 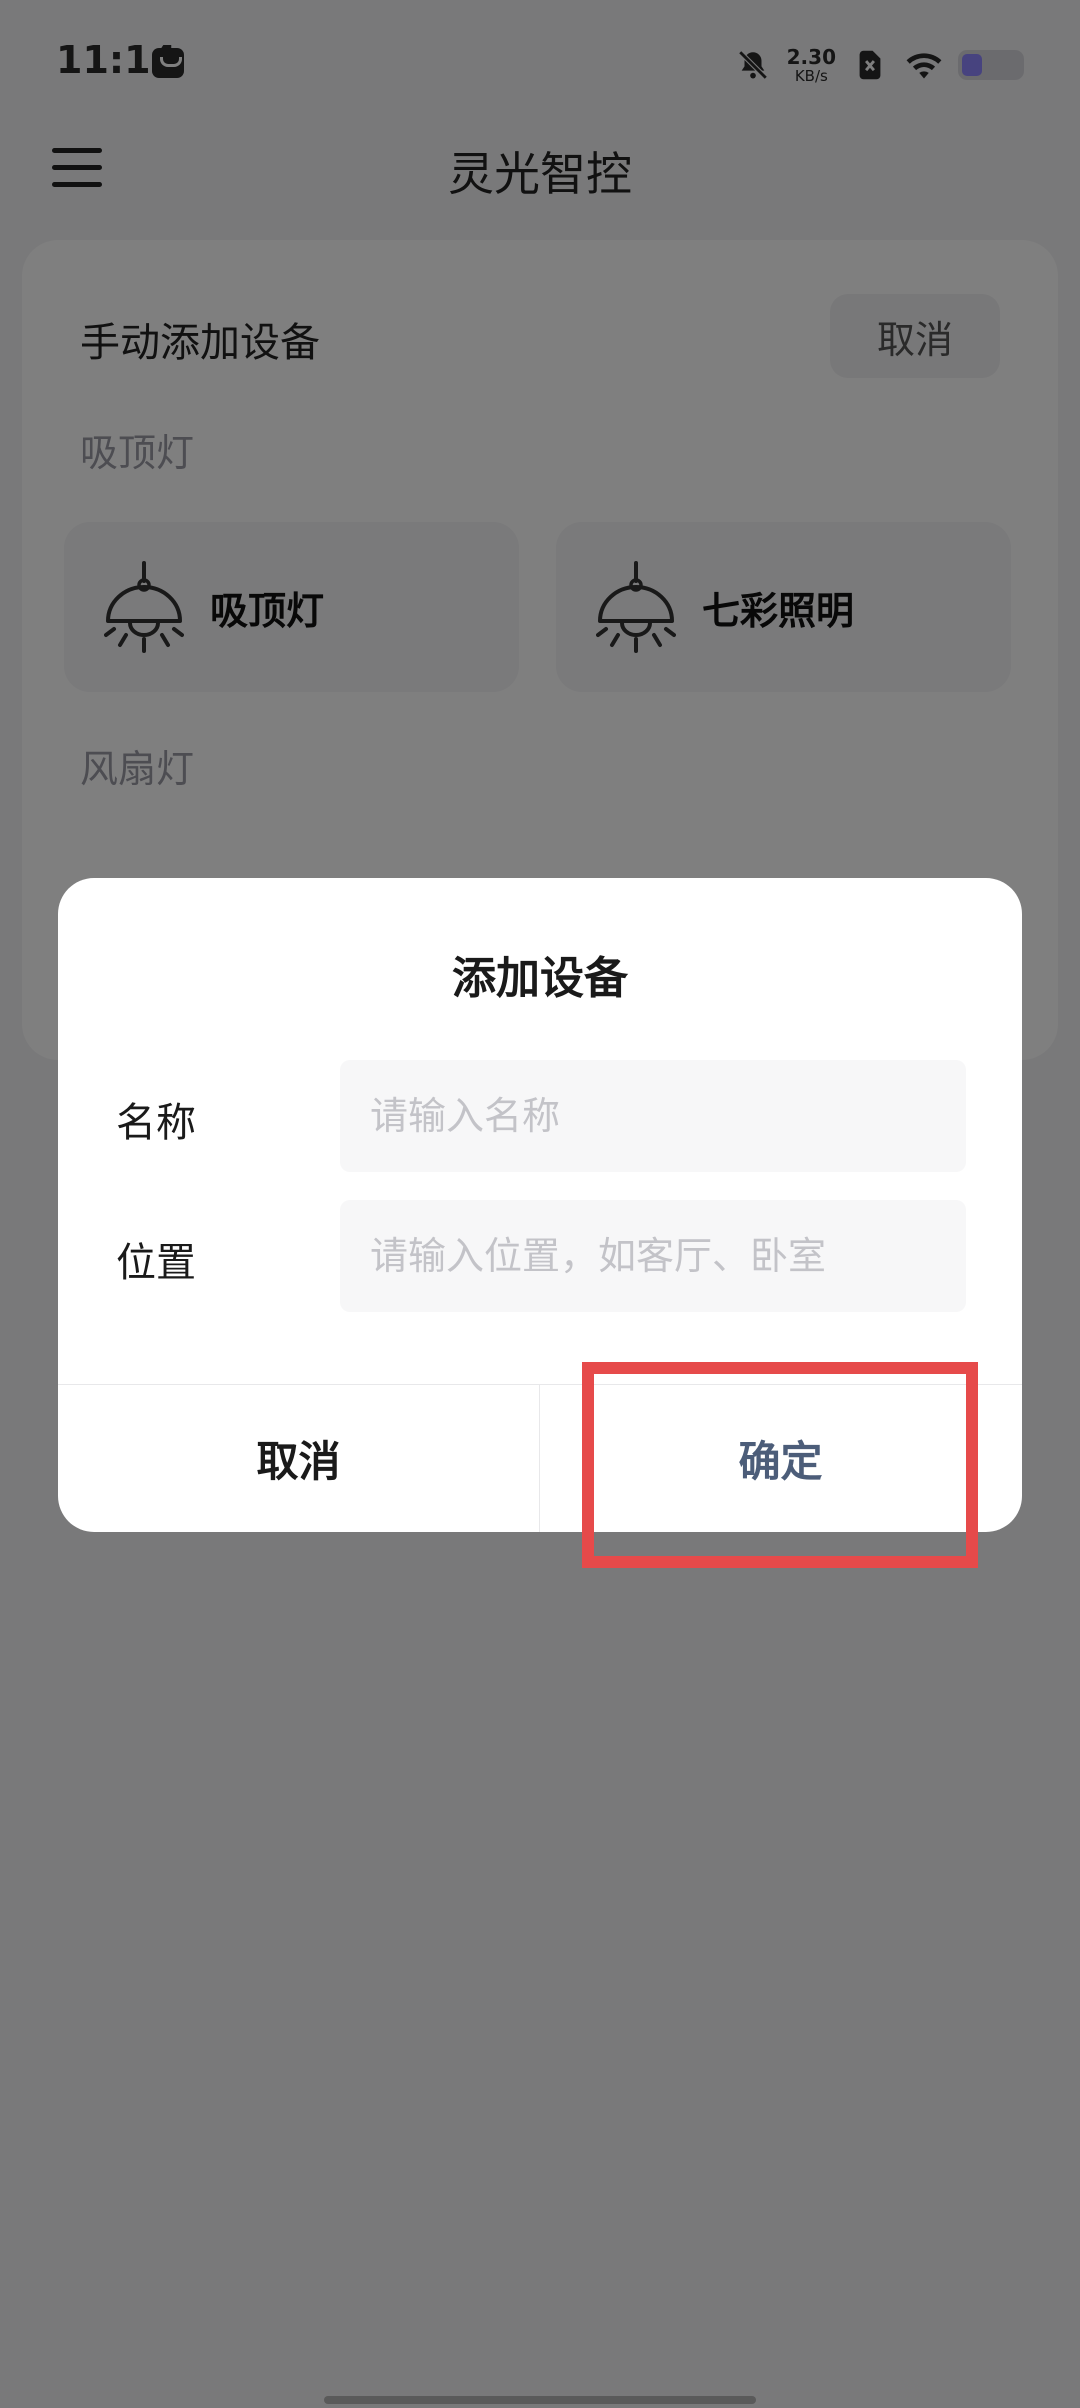 I want to click on location-label: 位置, so click(x=156, y=1263).